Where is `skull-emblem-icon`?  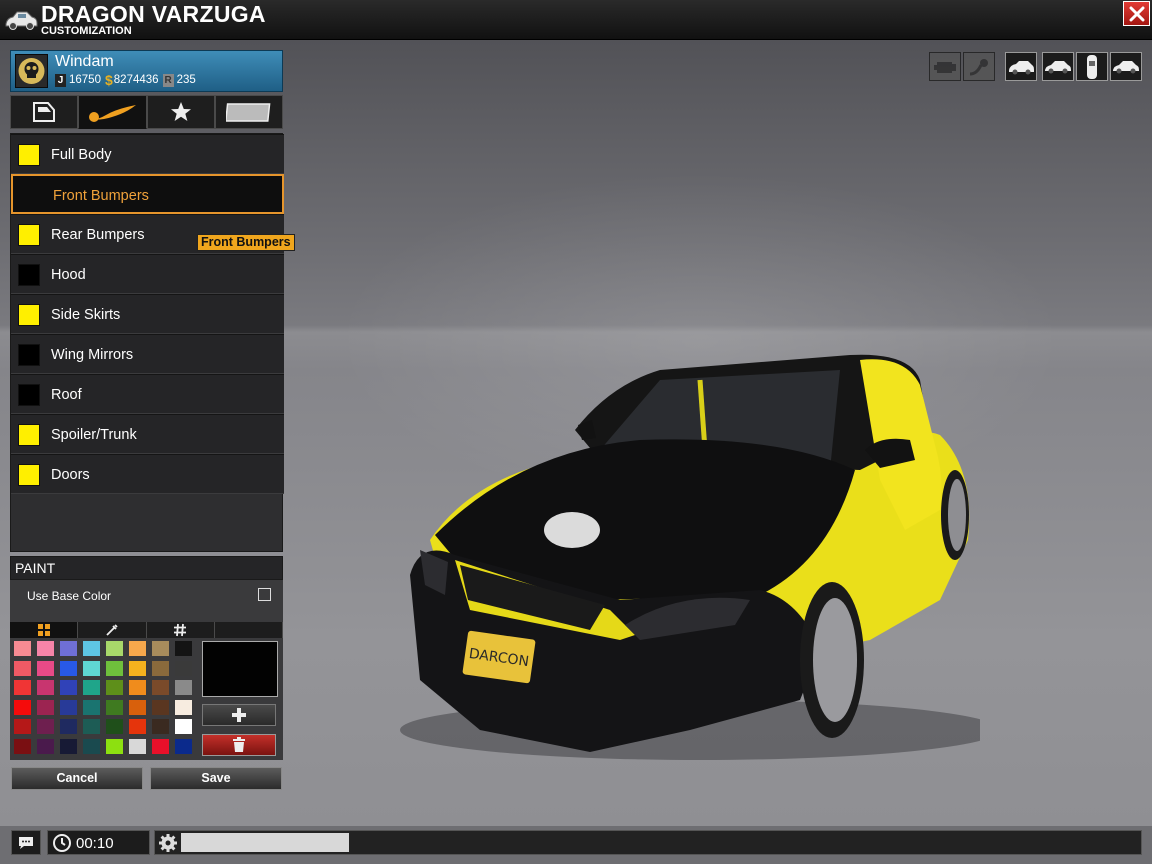
skull-emblem-icon is located at coordinates (31, 71).